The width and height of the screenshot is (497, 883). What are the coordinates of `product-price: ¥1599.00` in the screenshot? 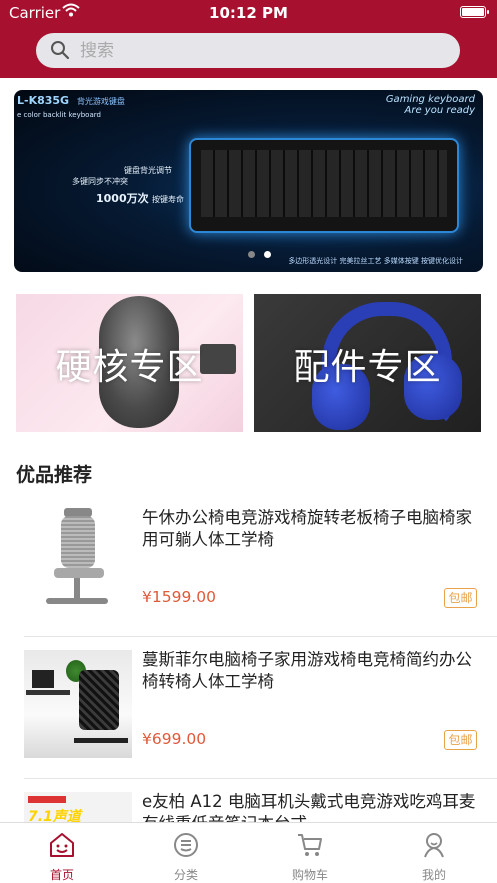 It's located at (179, 597).